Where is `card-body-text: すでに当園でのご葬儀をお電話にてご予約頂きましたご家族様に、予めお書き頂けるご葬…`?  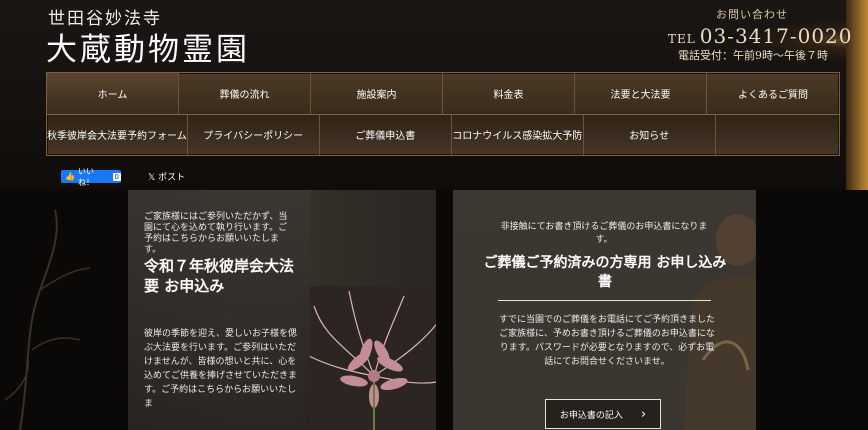
card-body-text: すでに当園でのご葬儀をお電話にてご予約頂きましたご家族様に、予めお書き頂けるご葬… is located at coordinates (607, 341).